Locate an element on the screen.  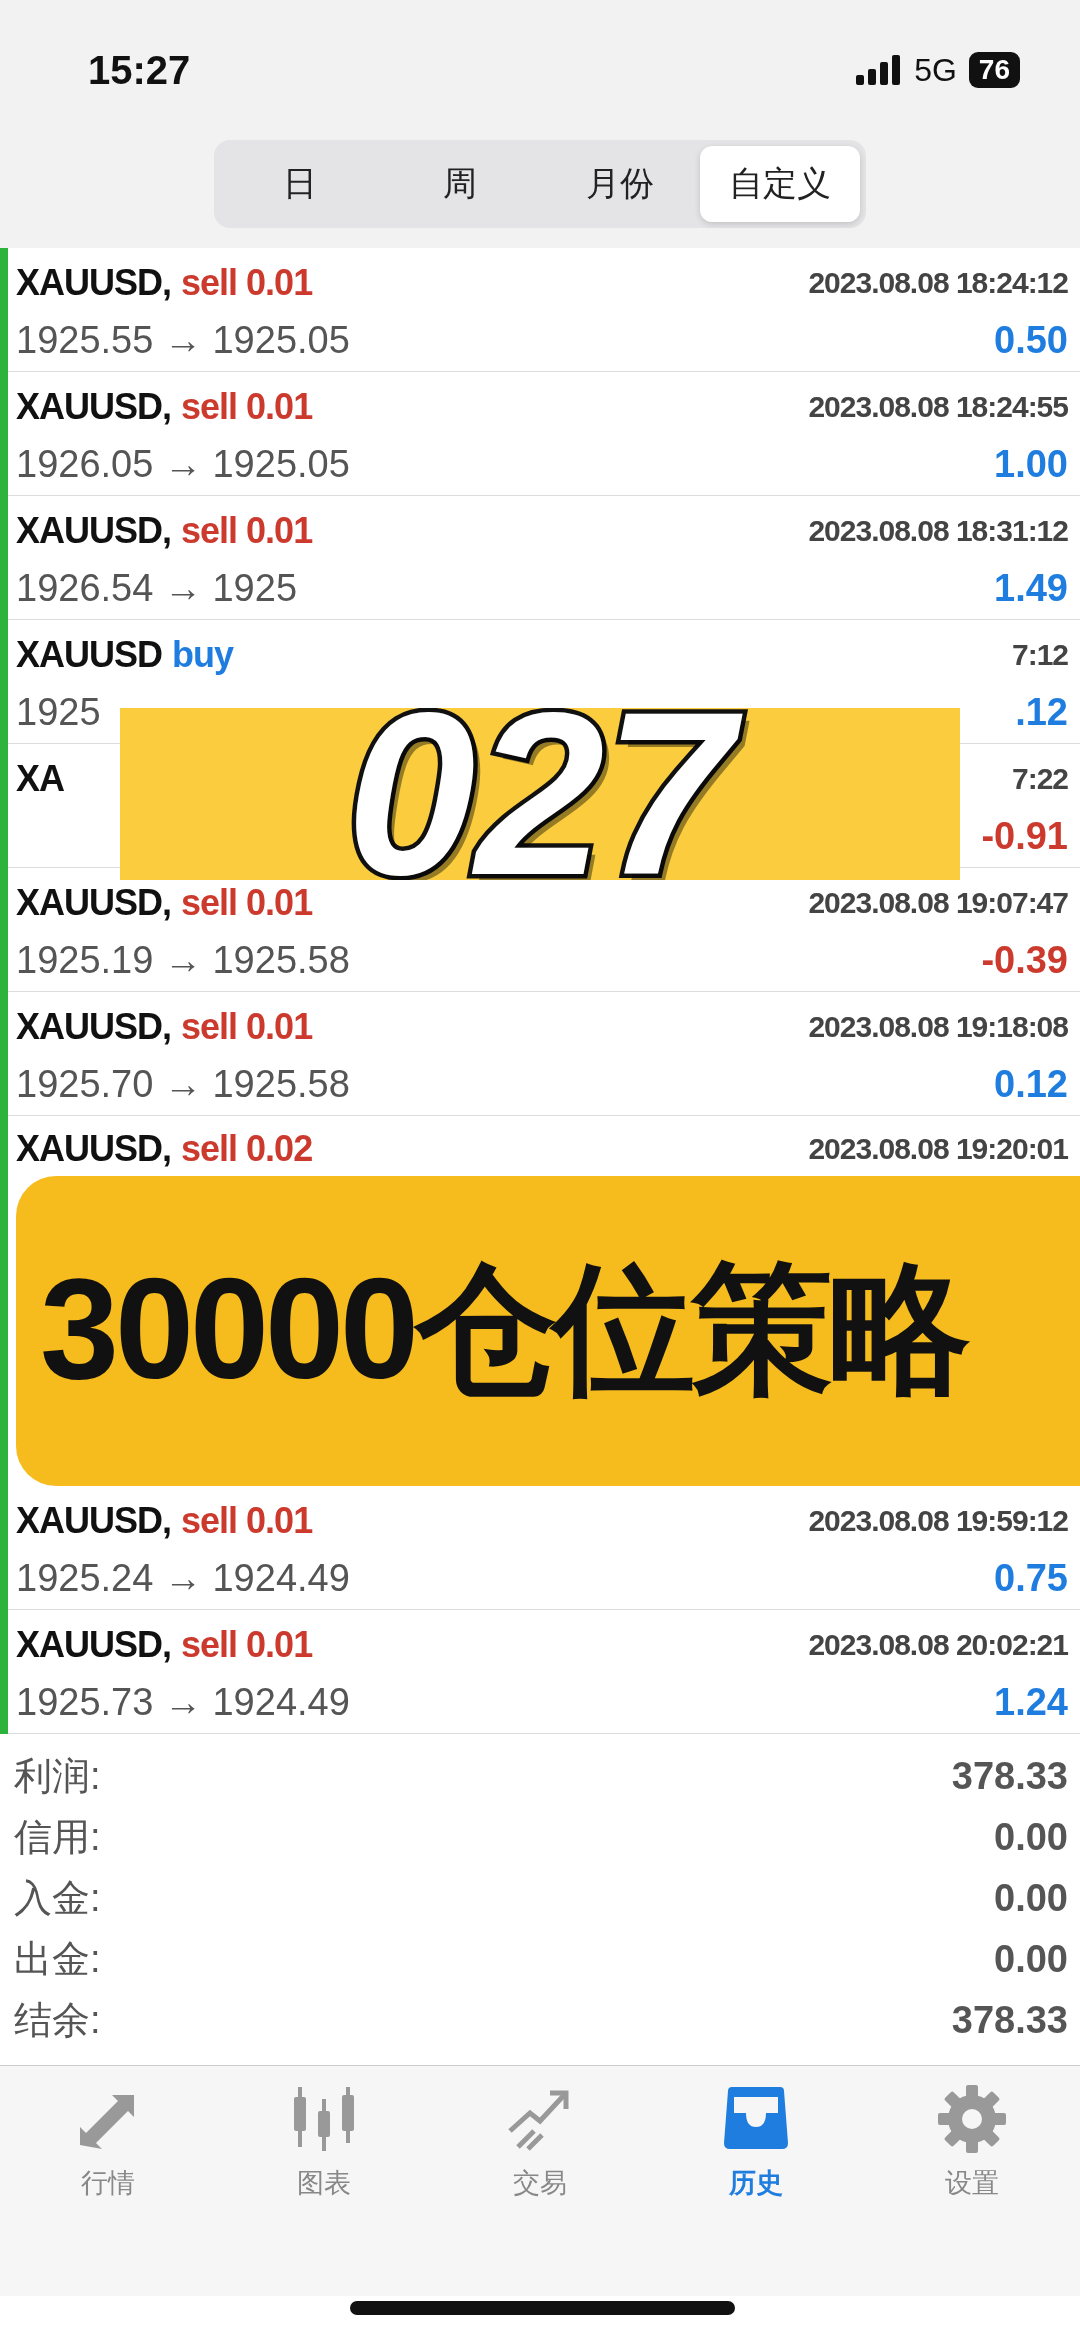
summary-label: 出金: is located at coordinates (57, 1959).